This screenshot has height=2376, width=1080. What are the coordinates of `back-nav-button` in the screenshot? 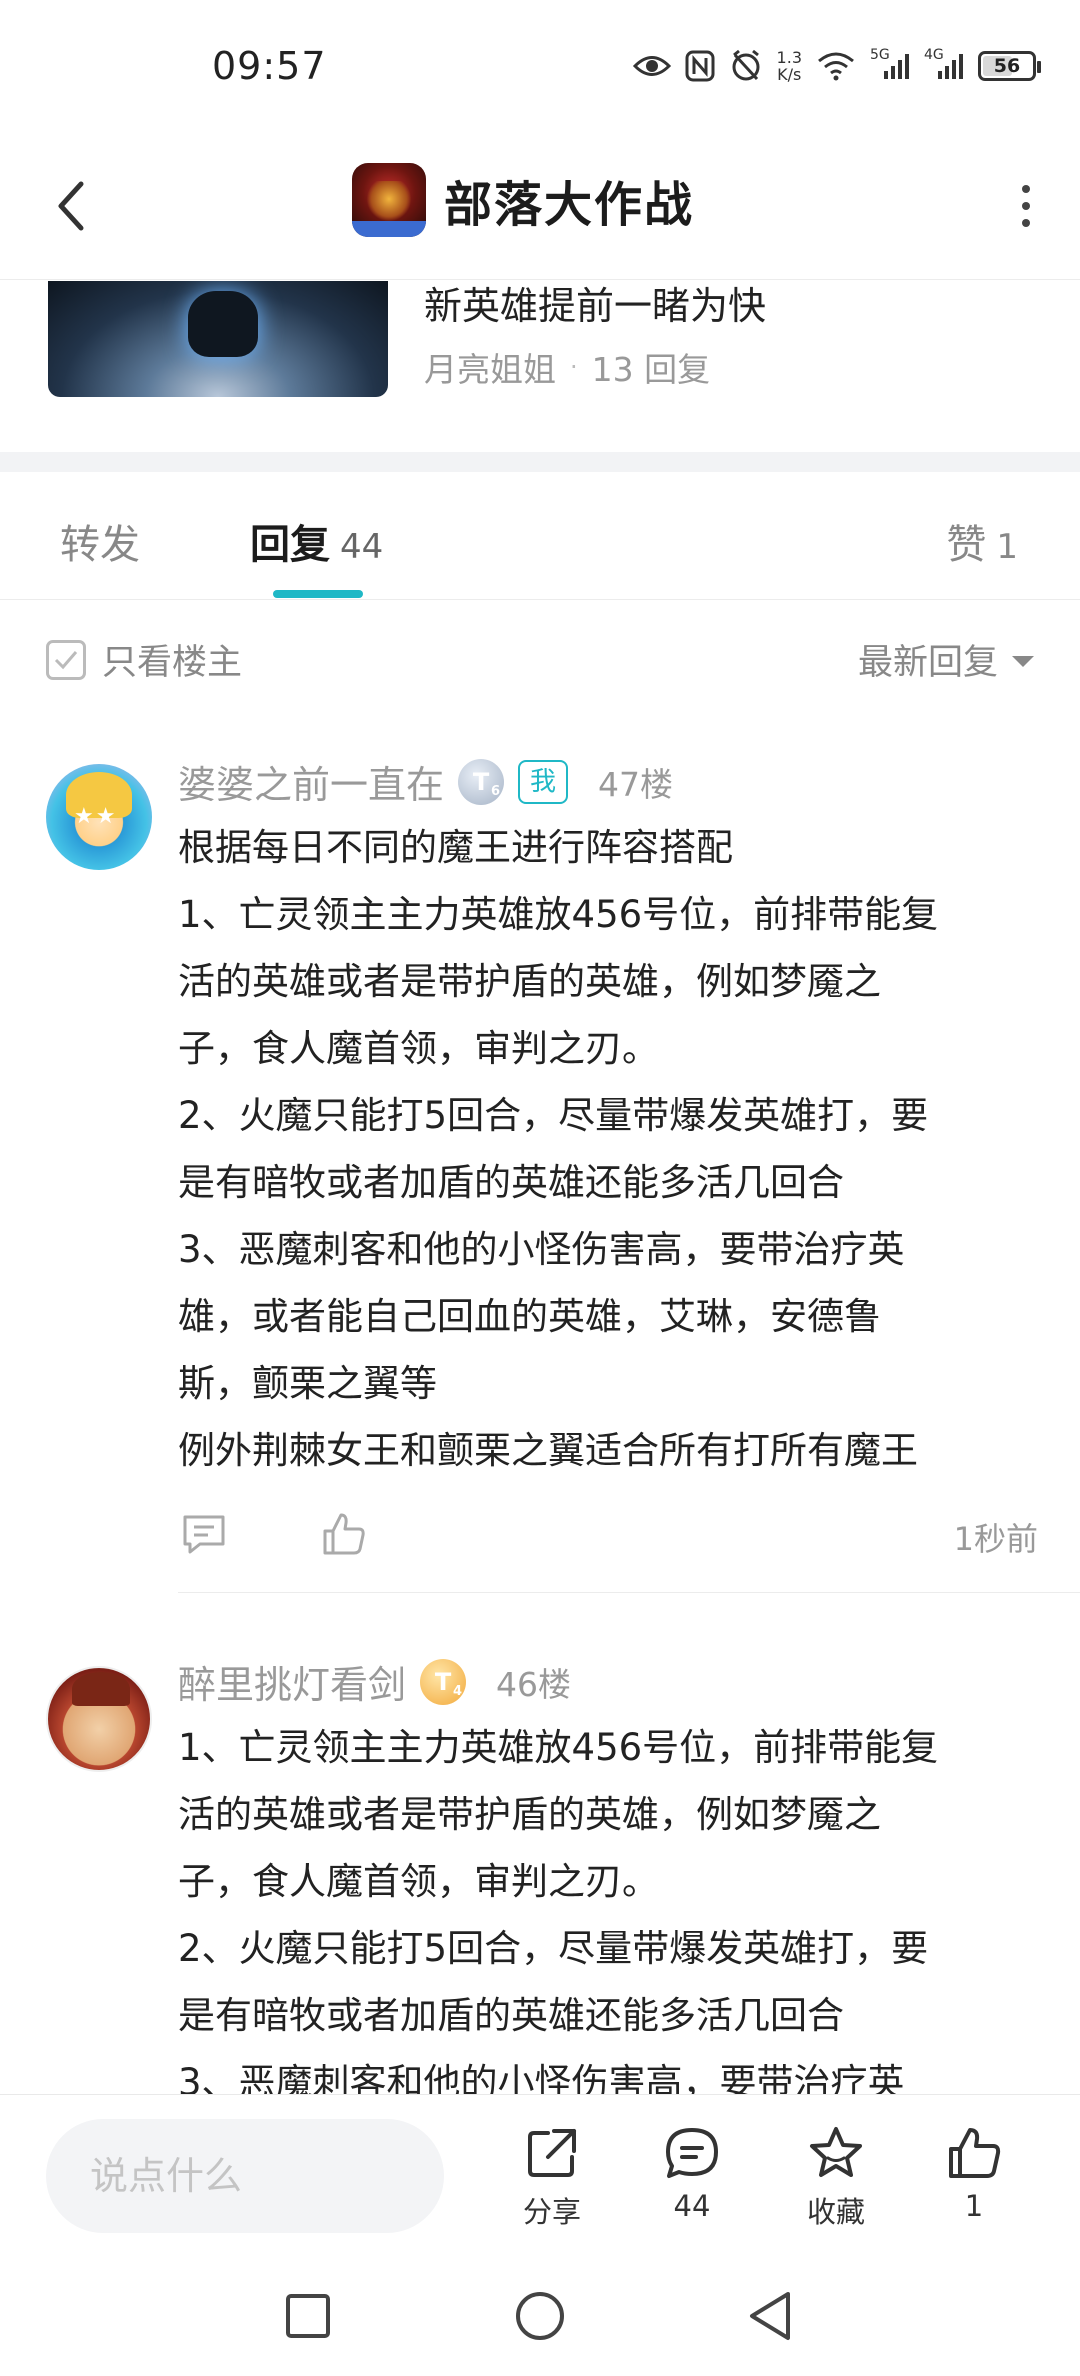 It's located at (770, 2316).